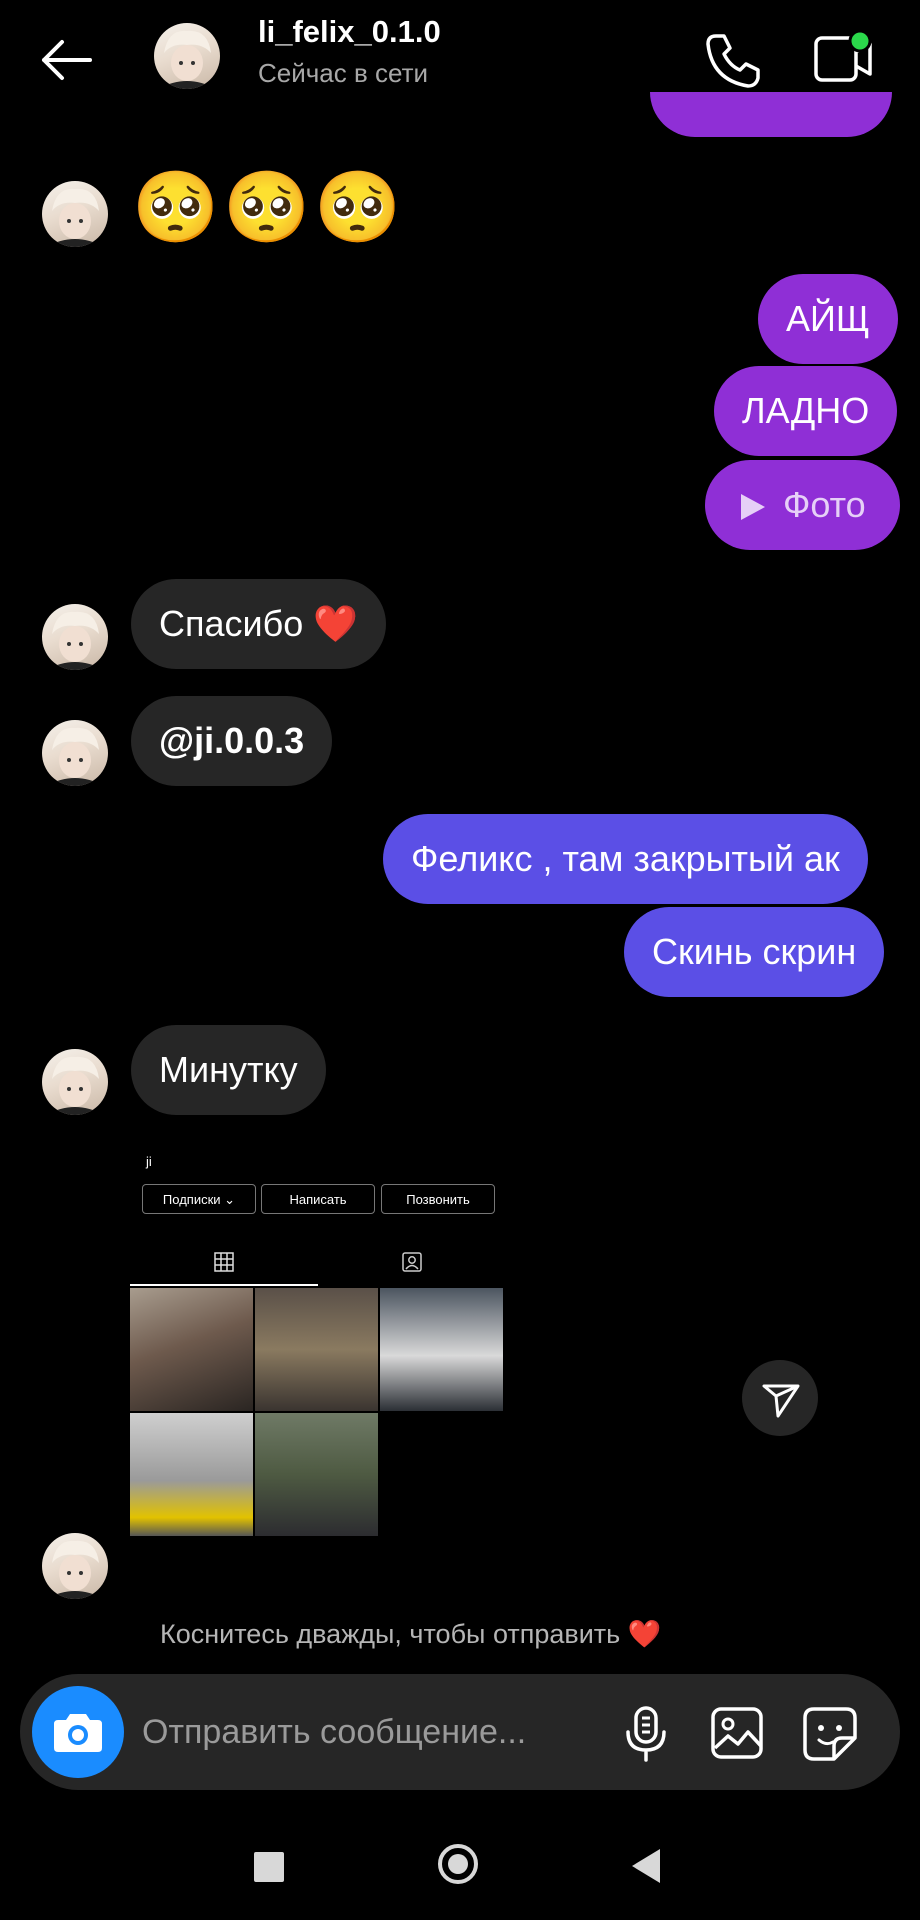 This screenshot has width=920, height=1920. I want to click on camera-icon, so click(78, 1733).